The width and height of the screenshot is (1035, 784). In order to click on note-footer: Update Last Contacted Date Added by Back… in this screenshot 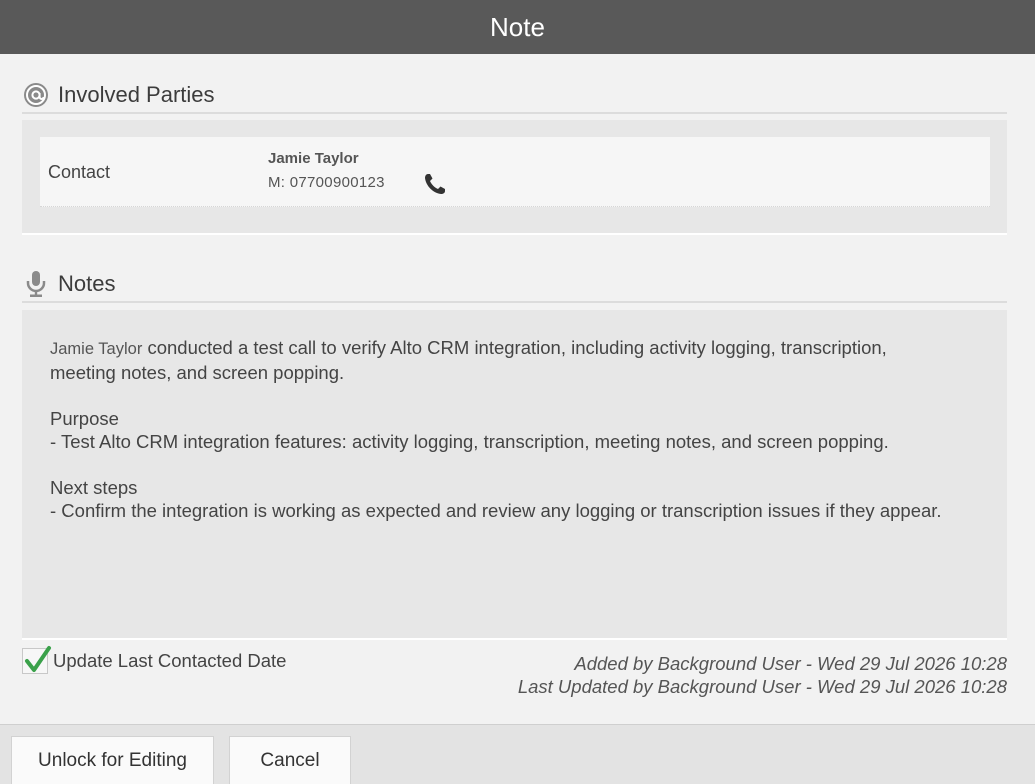, I will do `click(514, 676)`.